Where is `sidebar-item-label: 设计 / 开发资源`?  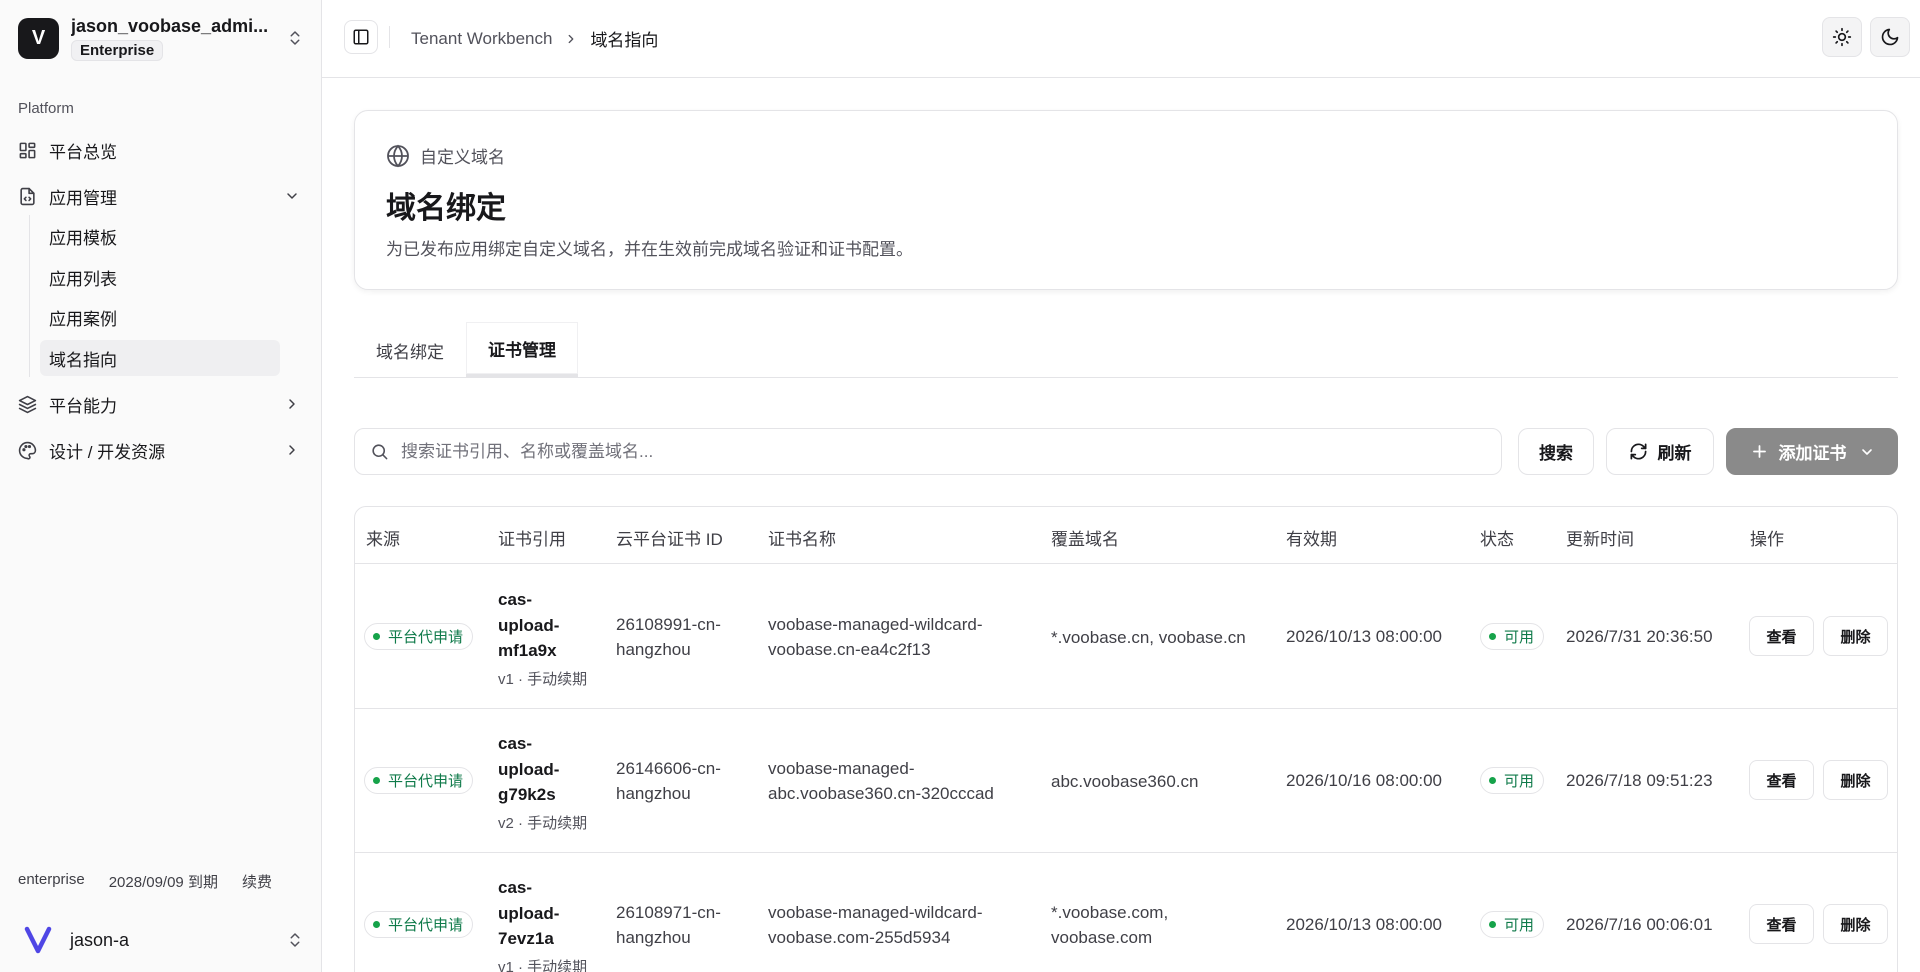
sidebar-item-label: 设计 / 开发资源 is located at coordinates (107, 452).